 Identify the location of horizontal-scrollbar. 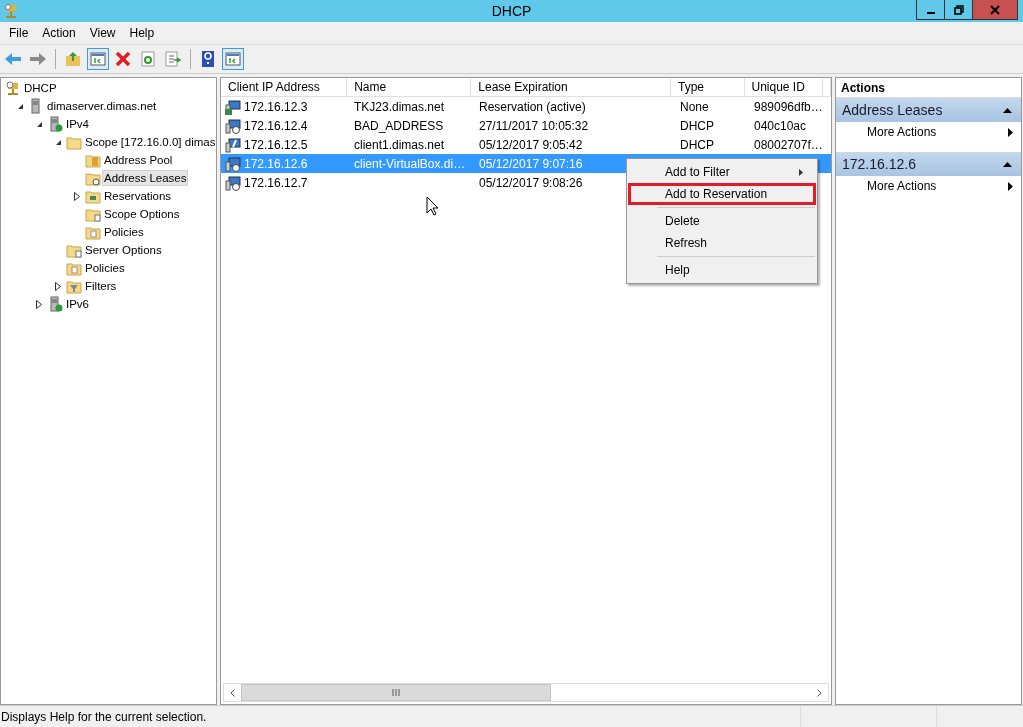
(526, 692).